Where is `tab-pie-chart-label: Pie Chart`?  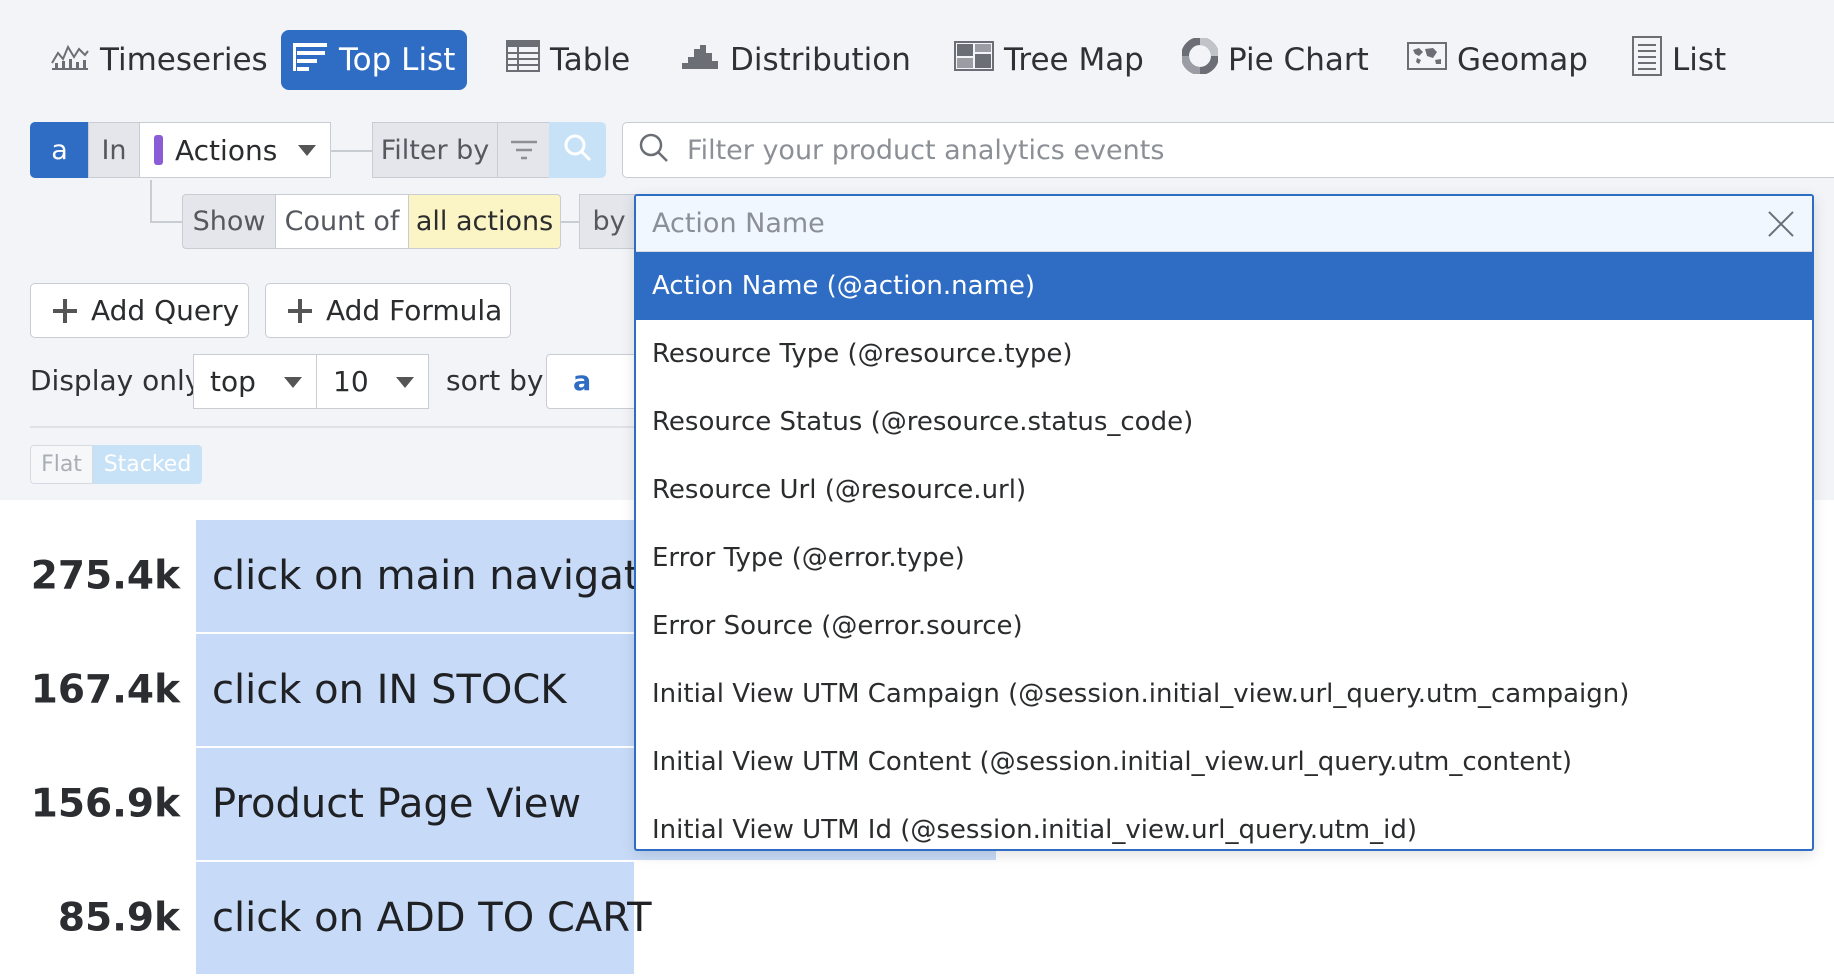
tab-pie-chart-label: Pie Chart is located at coordinates (1298, 60).